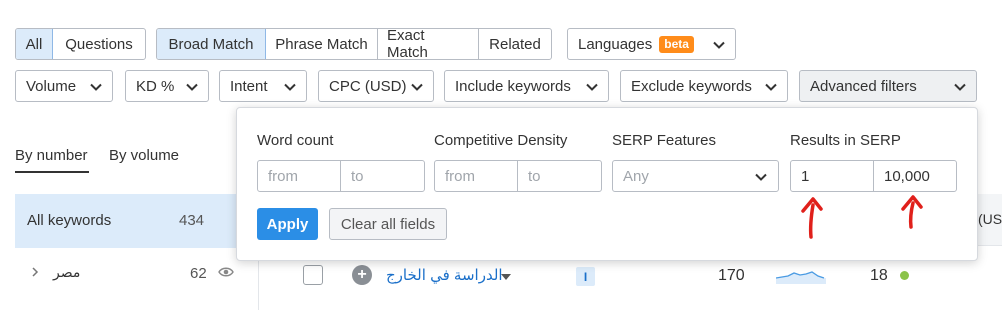  Describe the element at coordinates (691, 86) in the screenshot. I see `exclude-keywords-label: Exclude keywords` at that location.